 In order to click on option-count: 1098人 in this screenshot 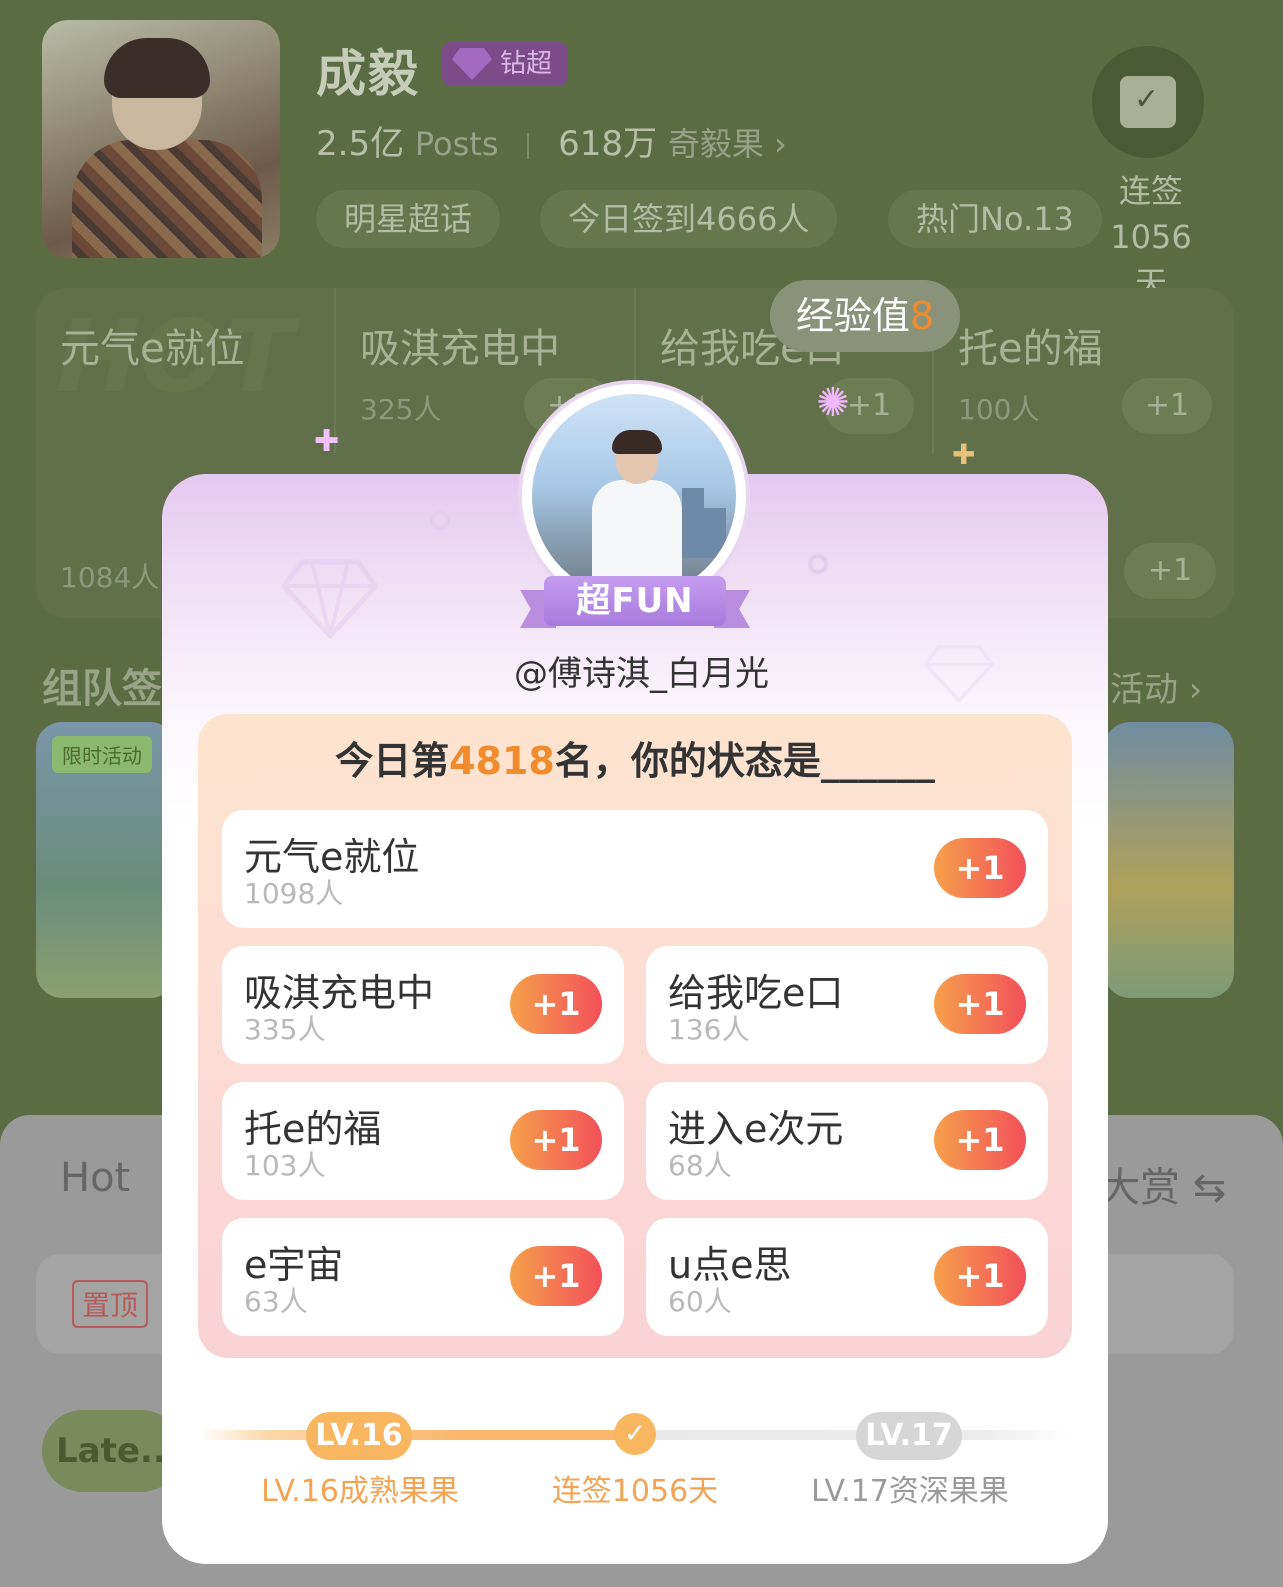, I will do `click(294, 893)`.